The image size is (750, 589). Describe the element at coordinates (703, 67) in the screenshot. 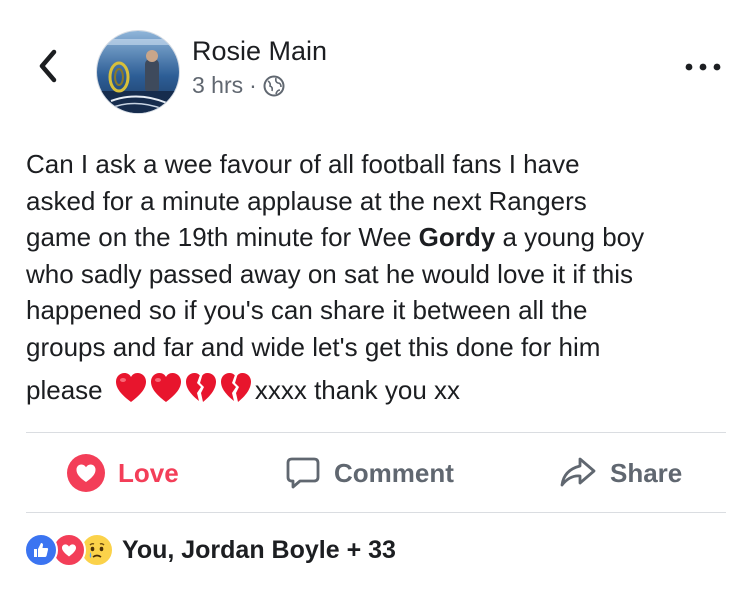

I see `more-dots-icon` at that location.